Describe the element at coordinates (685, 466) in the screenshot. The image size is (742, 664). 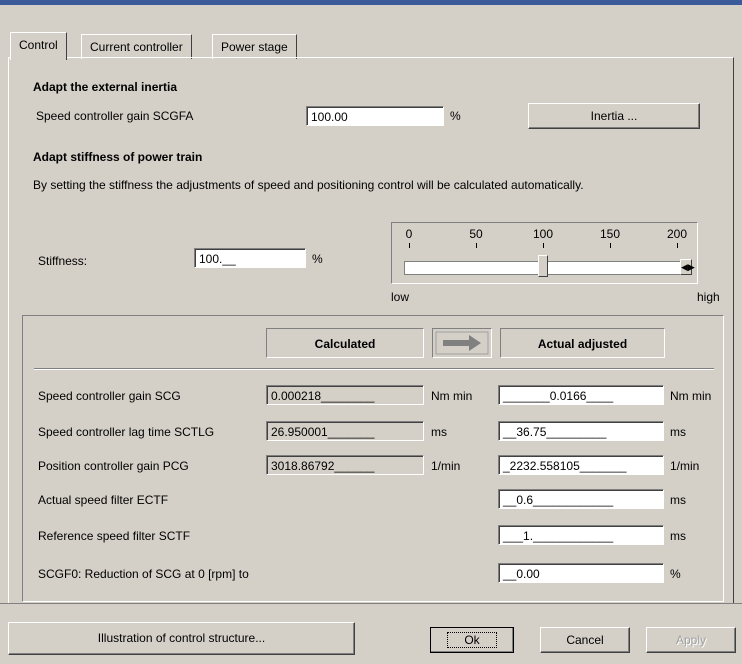
I see `pcg-actual-unit: 1/min` at that location.